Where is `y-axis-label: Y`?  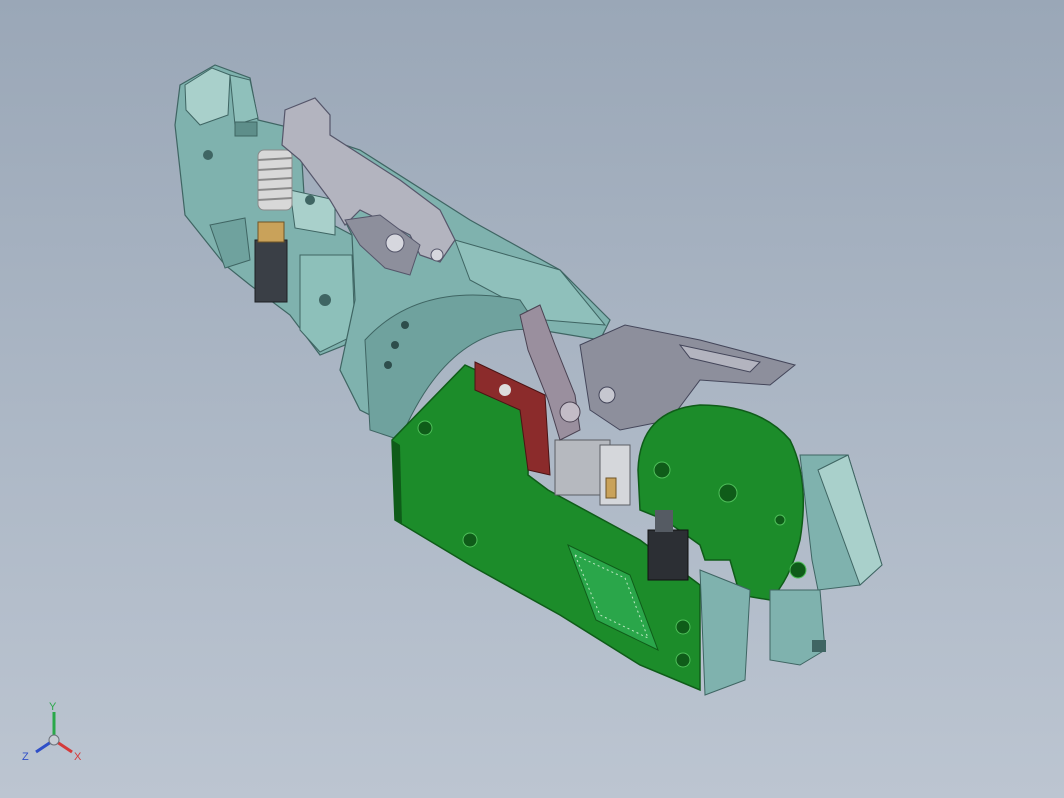
y-axis-label: Y is located at coordinates (53, 707).